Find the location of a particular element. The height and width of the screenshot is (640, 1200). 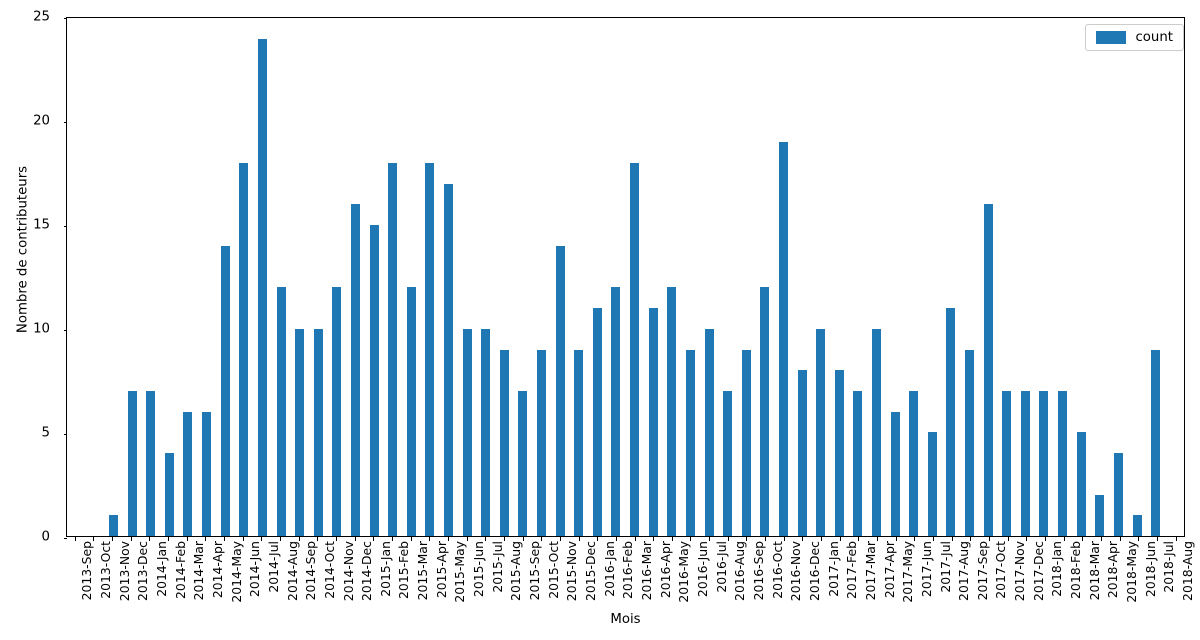

x-label-slot: 2018-May is located at coordinates (1125, 574).